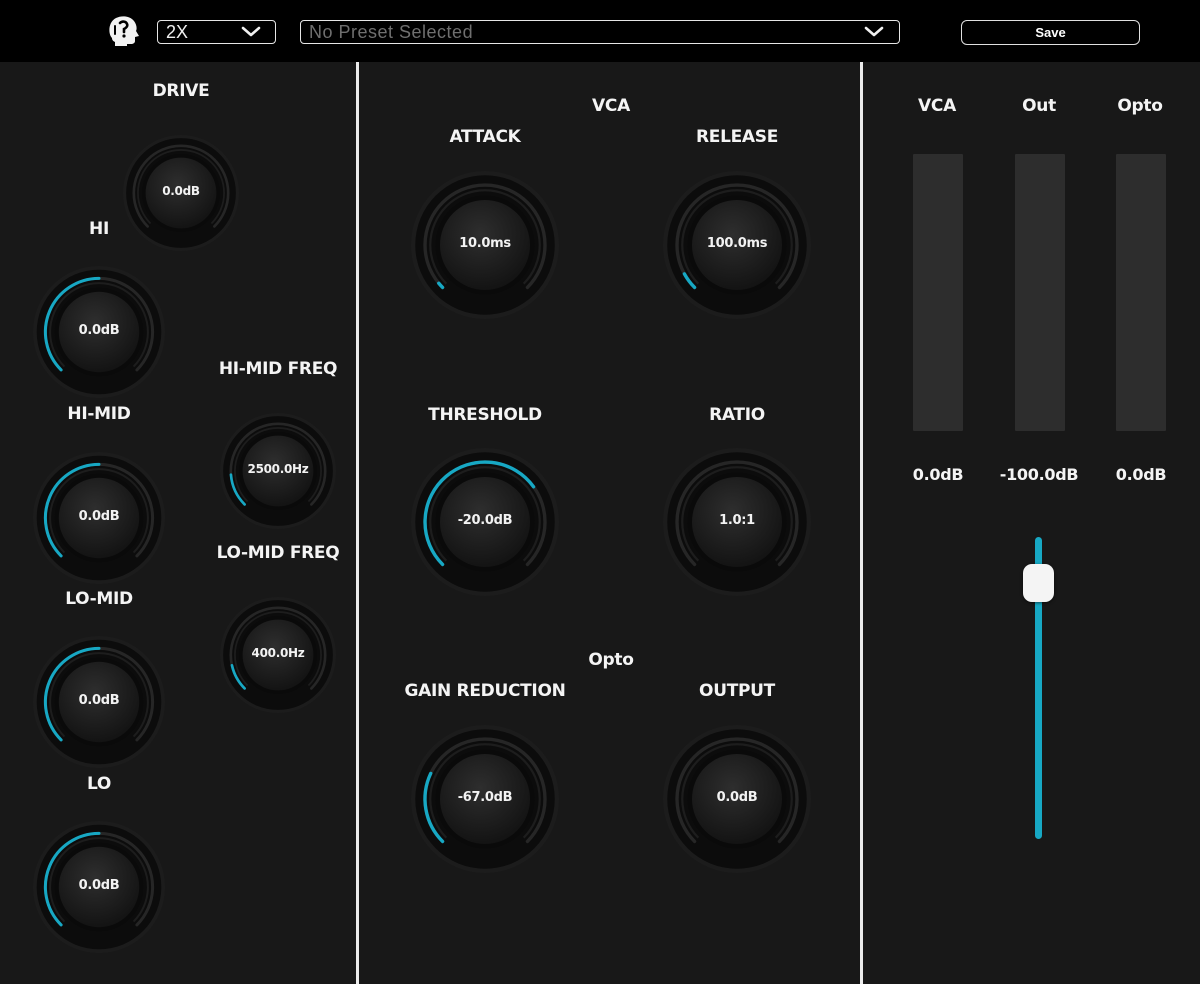 Image resolution: width=1200 pixels, height=984 pixels. What do you see at coordinates (1140, 106) in the screenshot?
I see `opto-meter-label: Opto` at bounding box center [1140, 106].